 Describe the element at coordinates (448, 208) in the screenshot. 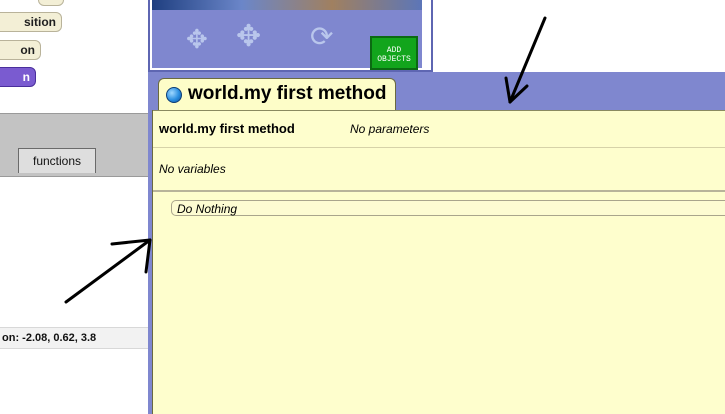

I see `method-body-drop-area: Do Nothing` at that location.